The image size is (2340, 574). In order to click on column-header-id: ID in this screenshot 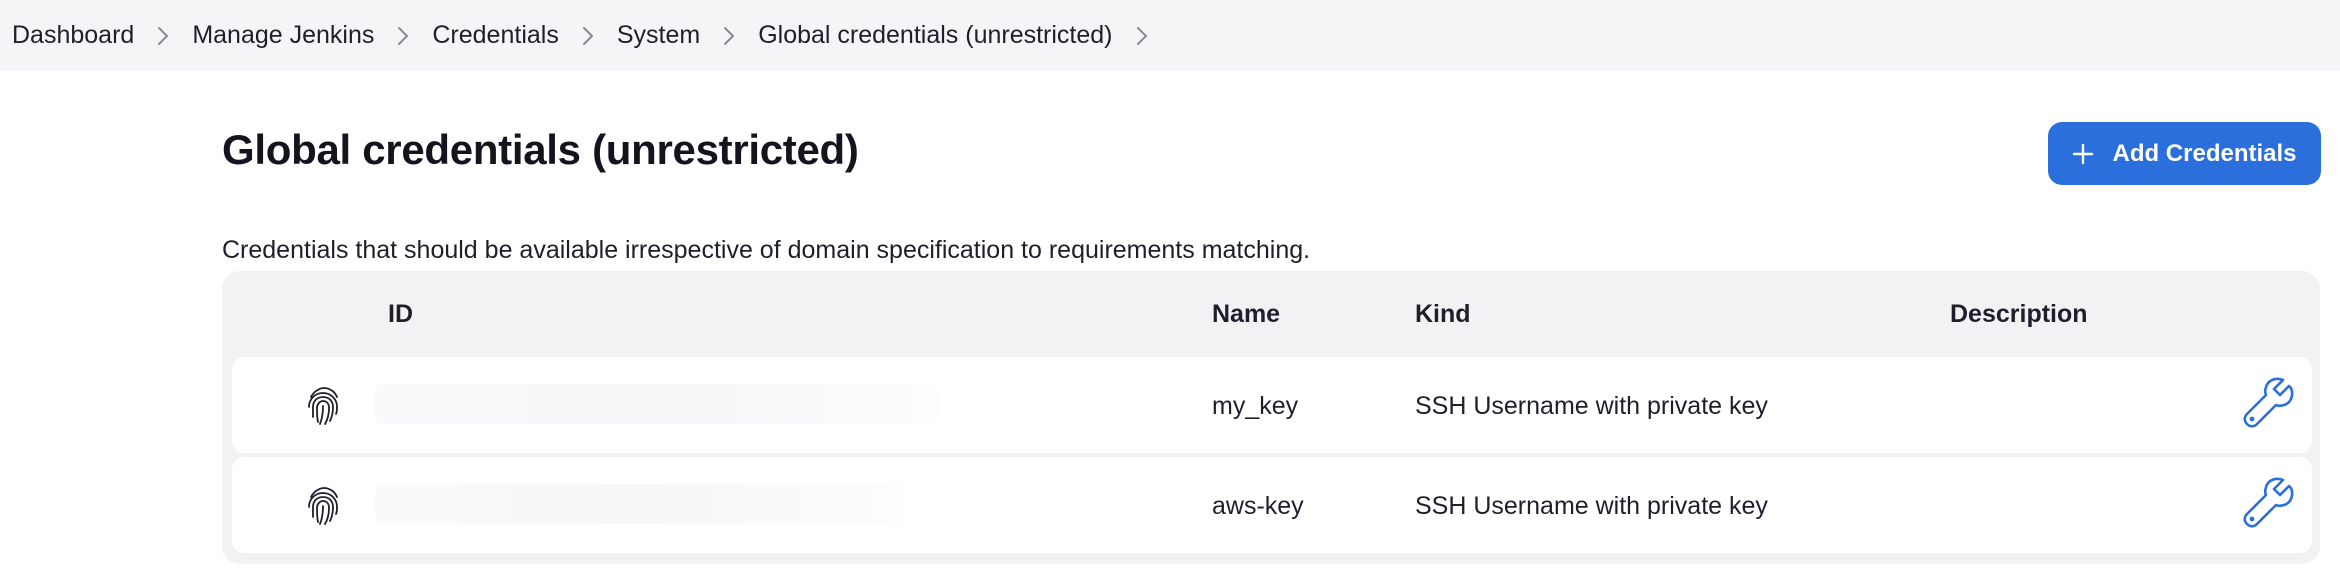, I will do `click(400, 314)`.